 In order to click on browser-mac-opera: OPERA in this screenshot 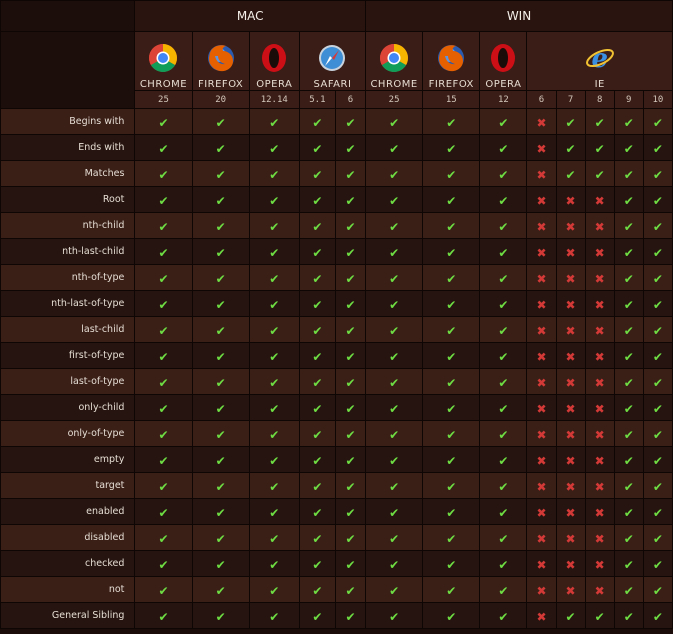, I will do `click(274, 61)`.